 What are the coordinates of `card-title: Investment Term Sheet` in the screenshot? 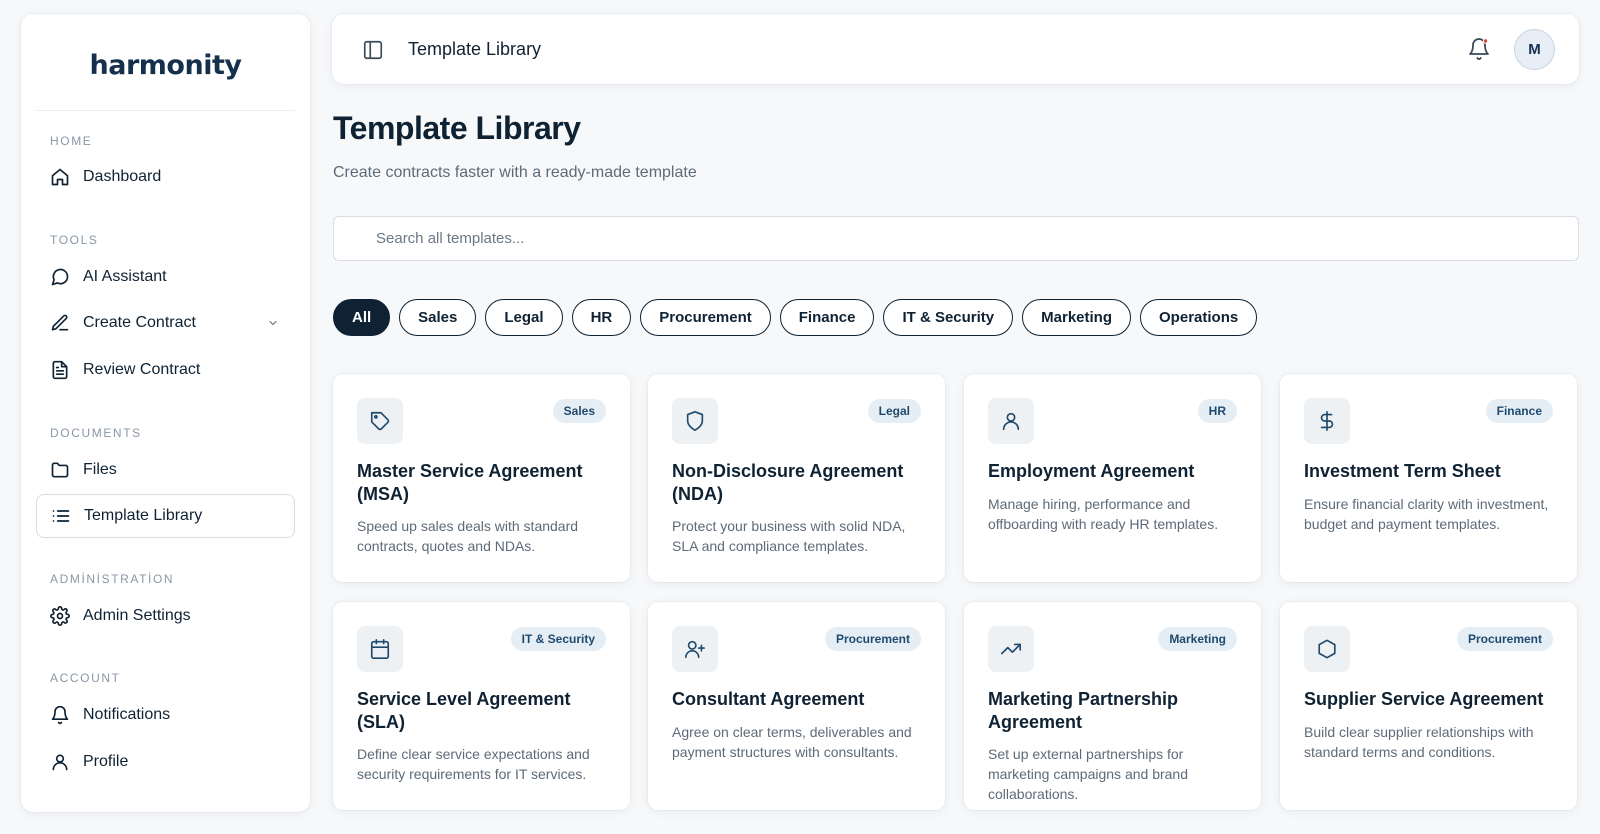 It's located at (1402, 471).